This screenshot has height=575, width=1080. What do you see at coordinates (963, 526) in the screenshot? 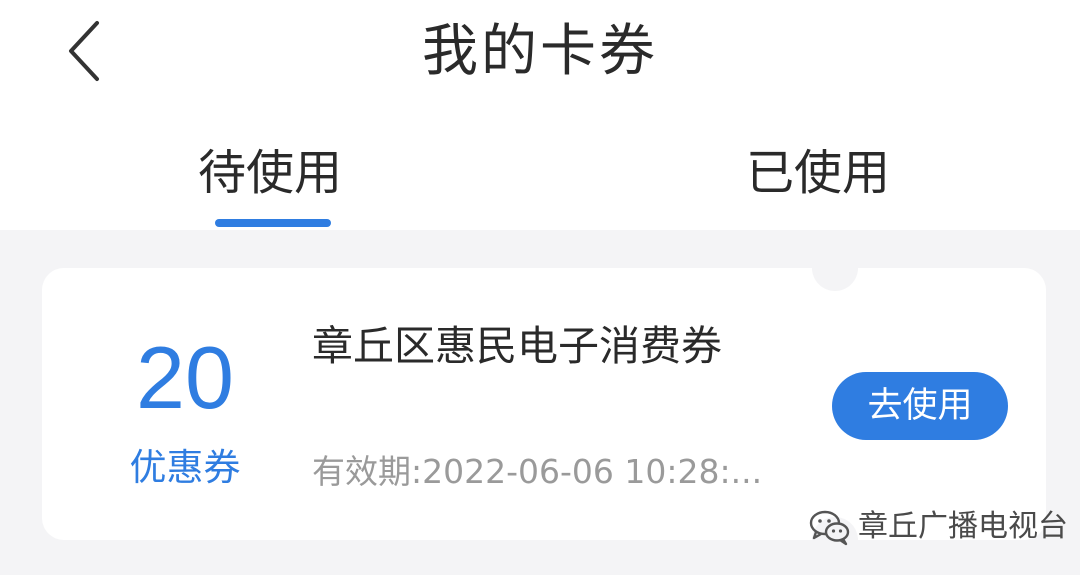
I see `watermark-text: 章丘广播电视台` at bounding box center [963, 526].